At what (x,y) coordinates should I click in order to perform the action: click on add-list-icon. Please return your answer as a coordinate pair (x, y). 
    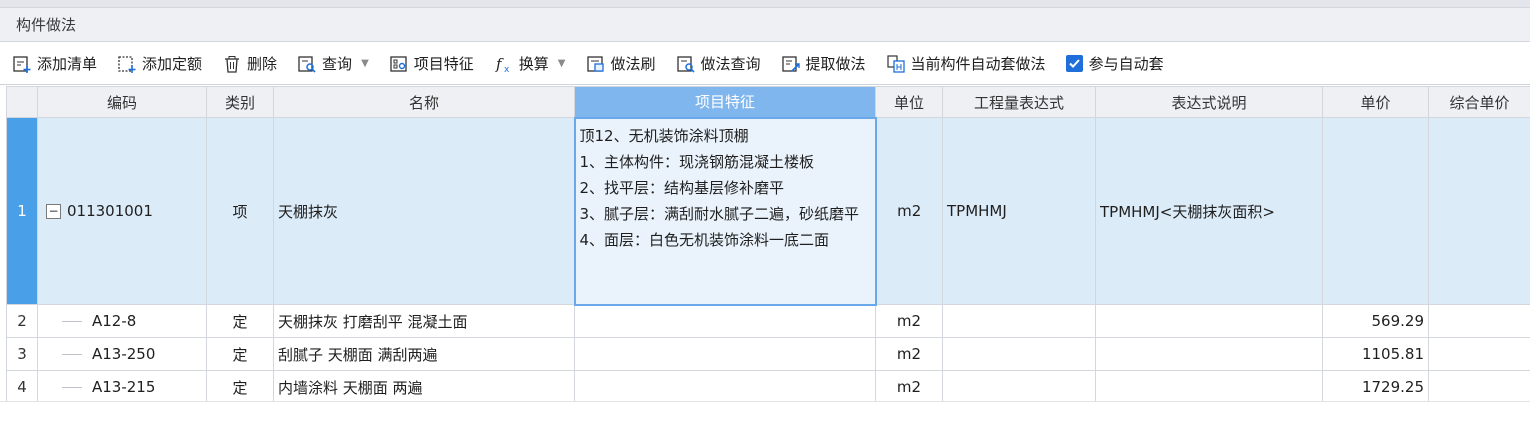
    Looking at the image, I should click on (22, 64).